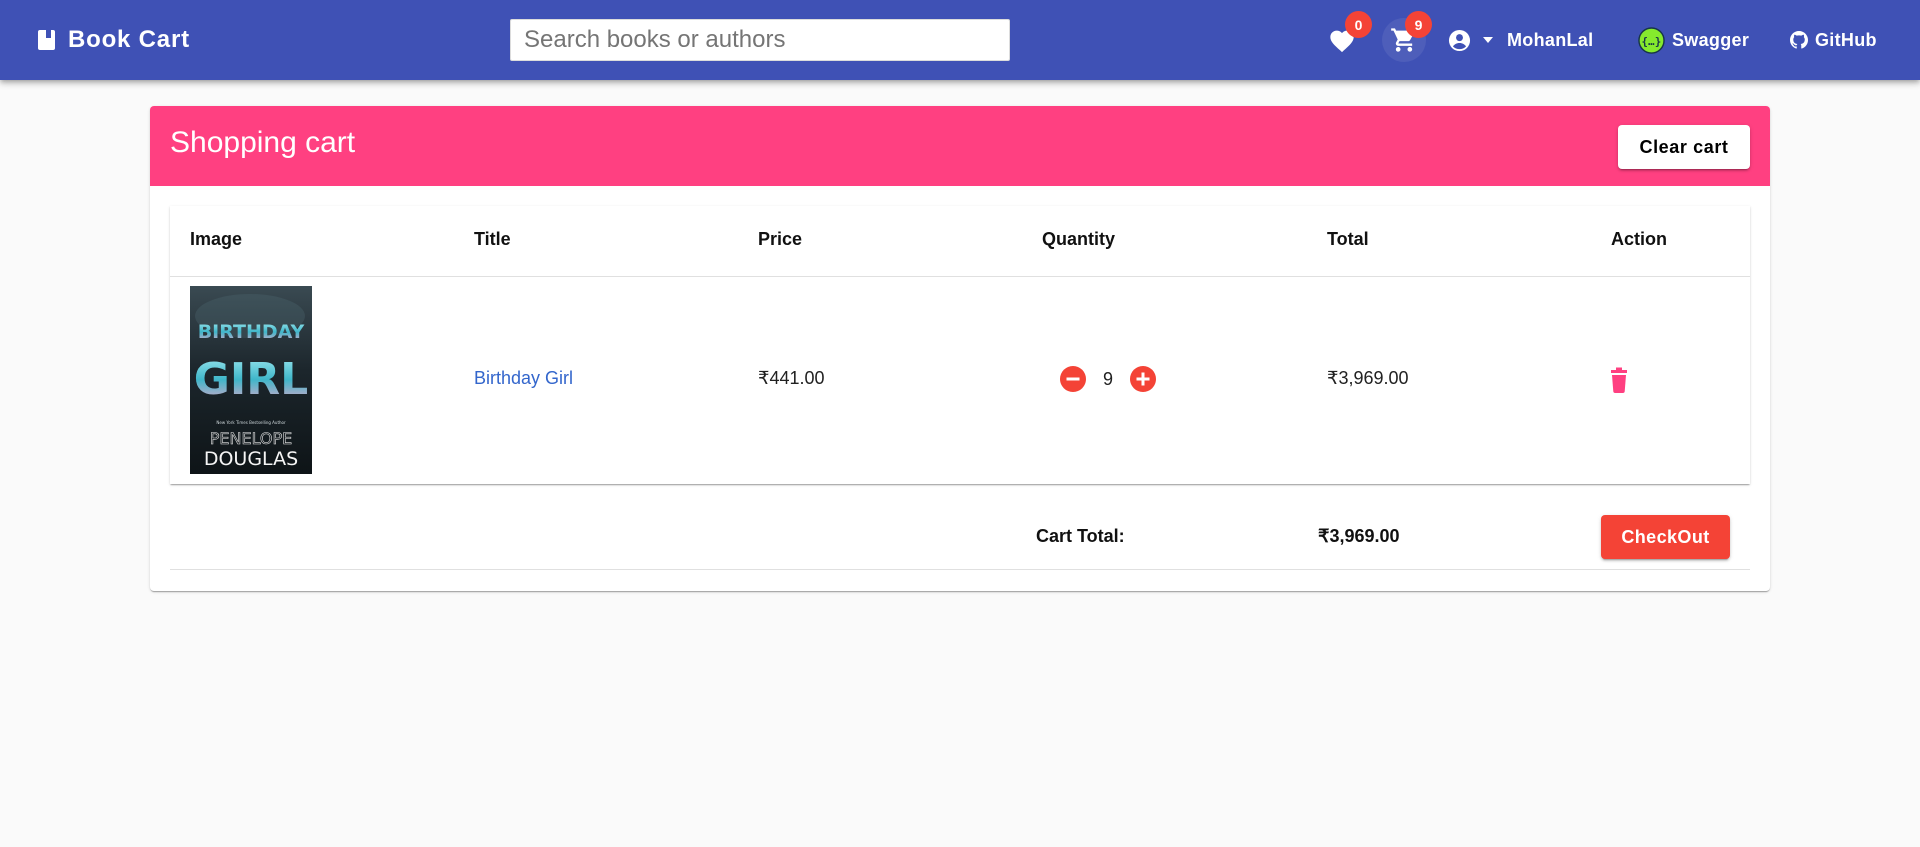 This screenshot has height=847, width=1920. Describe the element at coordinates (251, 332) in the screenshot. I see `cover-title-line1: BIRTHDAY` at that location.